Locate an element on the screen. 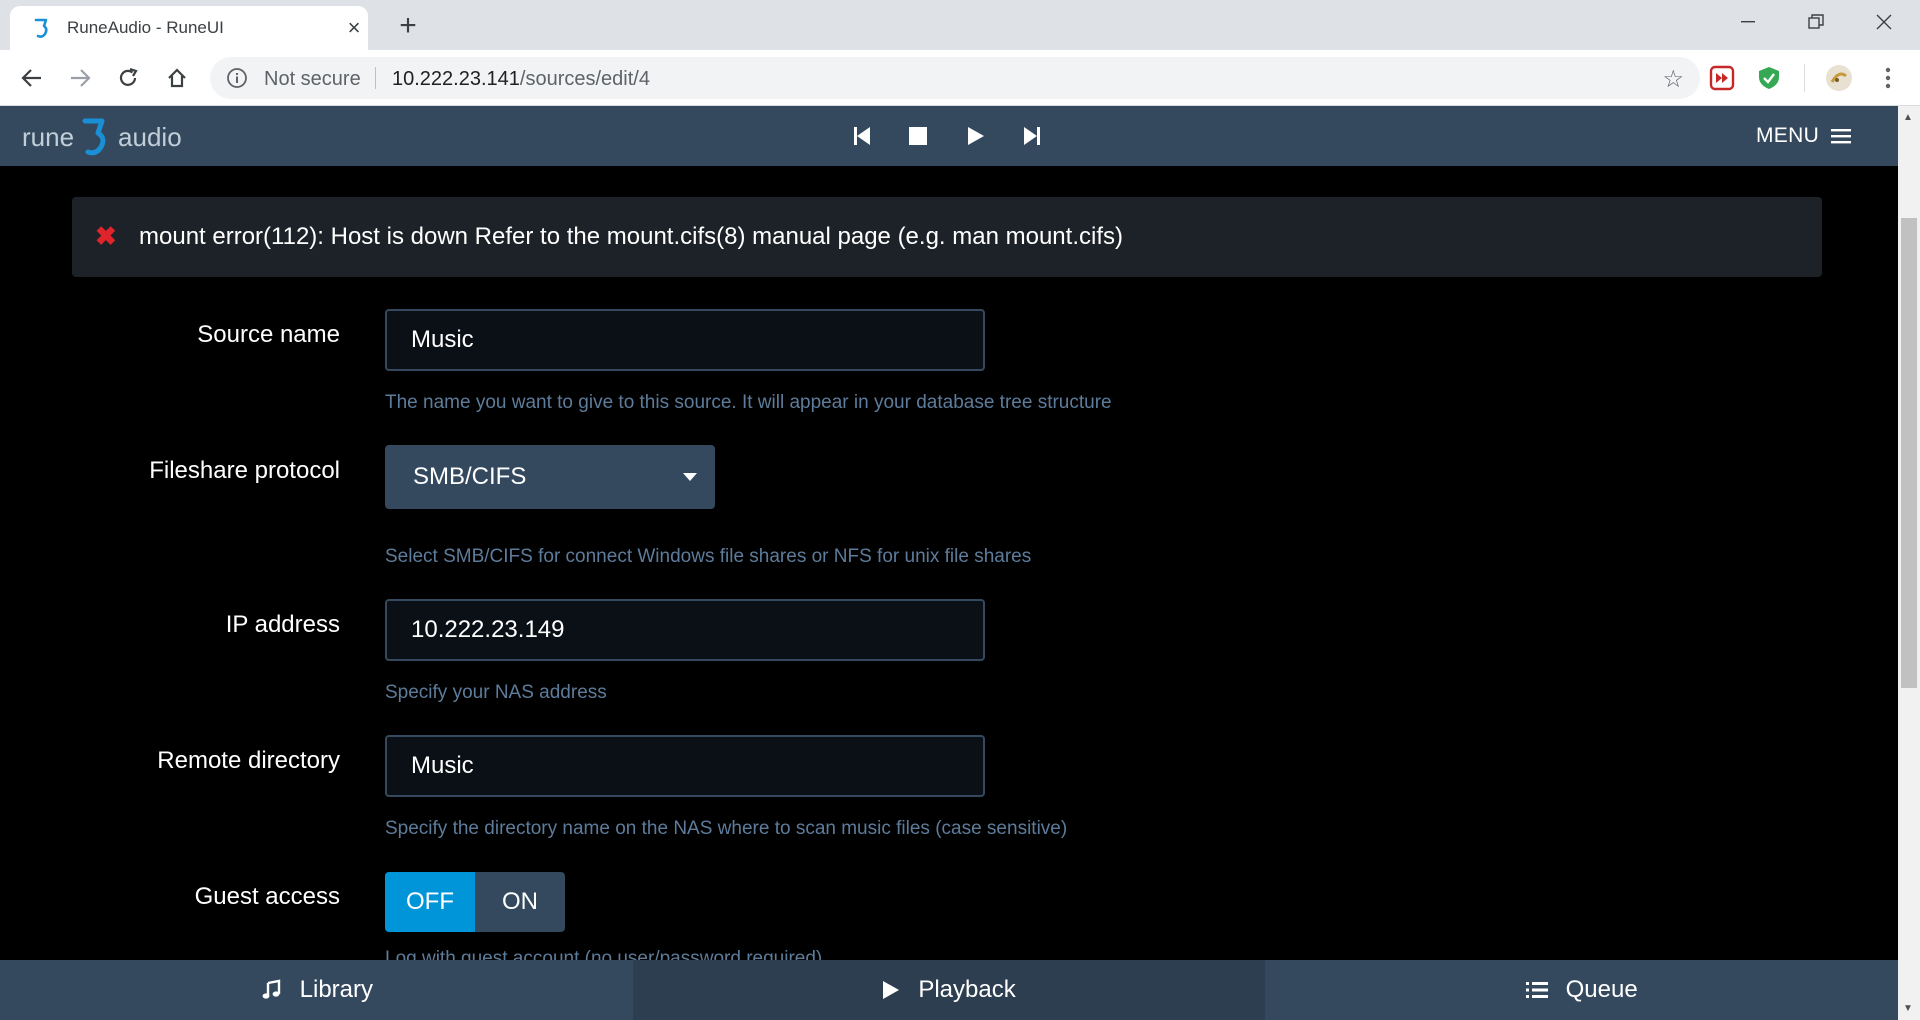 This screenshot has width=1920, height=1020. shield-extension-icon is located at coordinates (1769, 78).